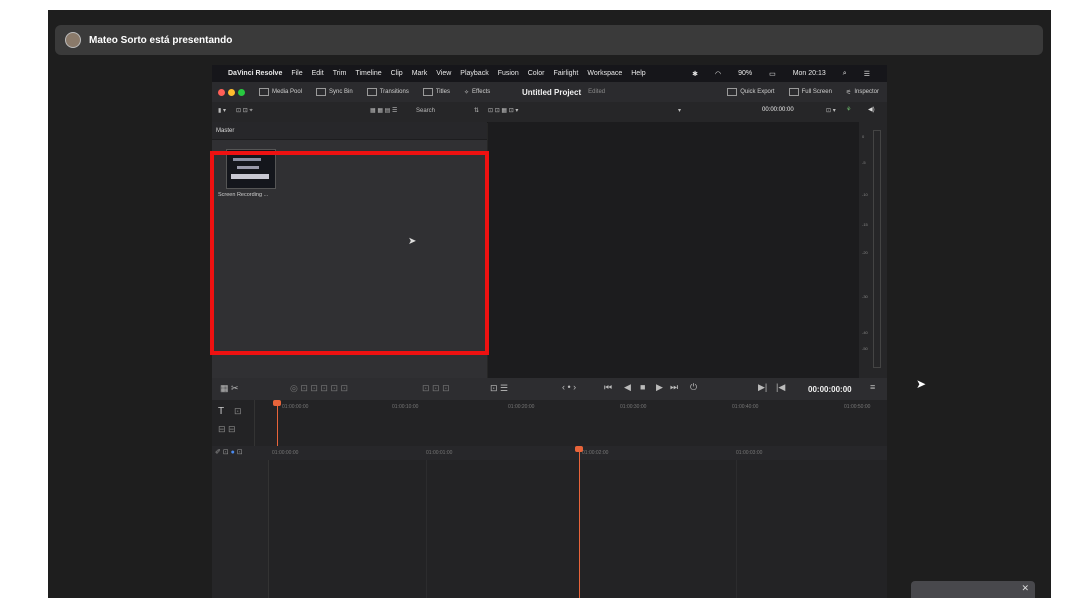 Image resolution: width=1092 pixels, height=598 pixels. What do you see at coordinates (857, 407) in the screenshot?
I see `ruler-tick-label: 01:00:50:00` at bounding box center [857, 407].